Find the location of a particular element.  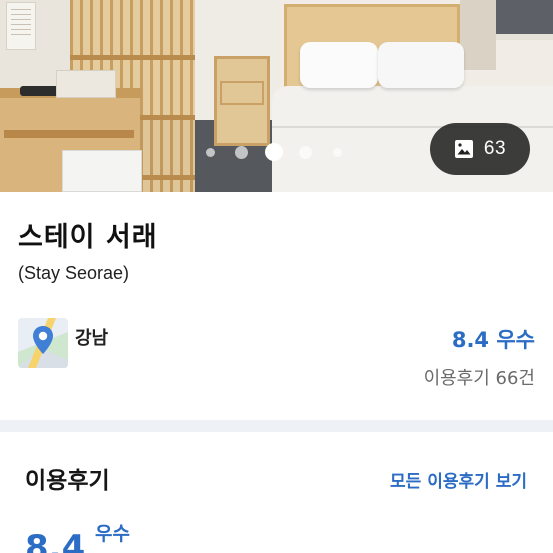

photo-curtain is located at coordinates (478, 35).